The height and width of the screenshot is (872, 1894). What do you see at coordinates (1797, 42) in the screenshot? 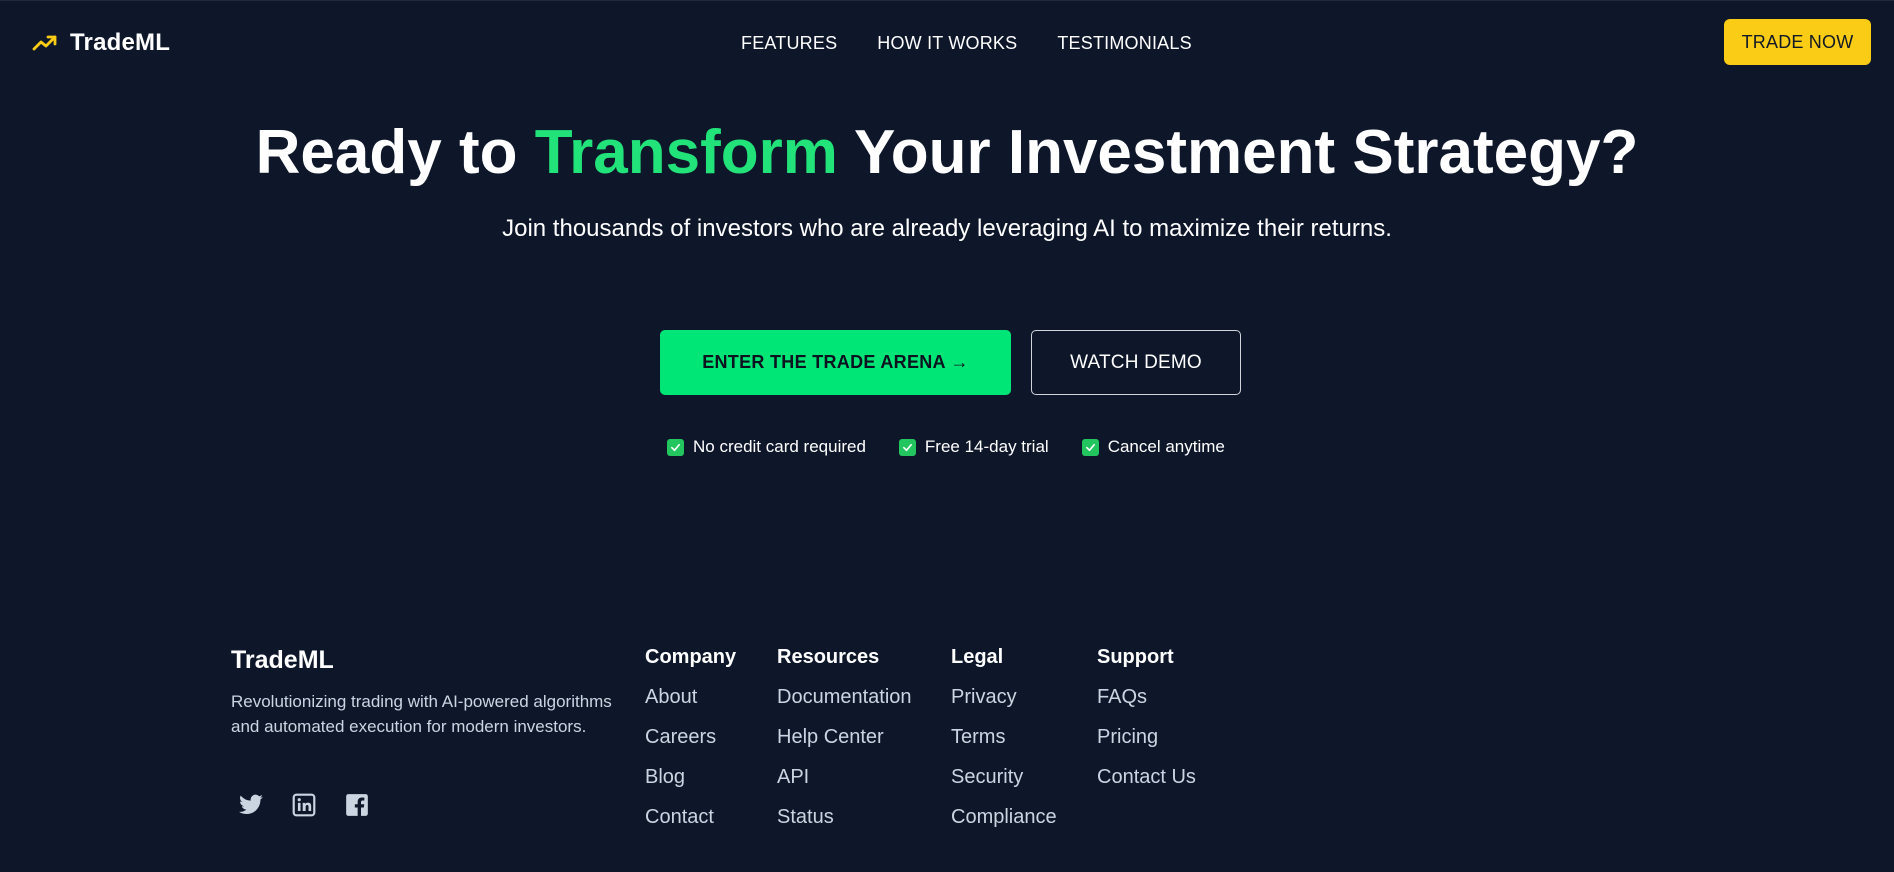
I see `trade-now-button: TRADE NOW` at bounding box center [1797, 42].